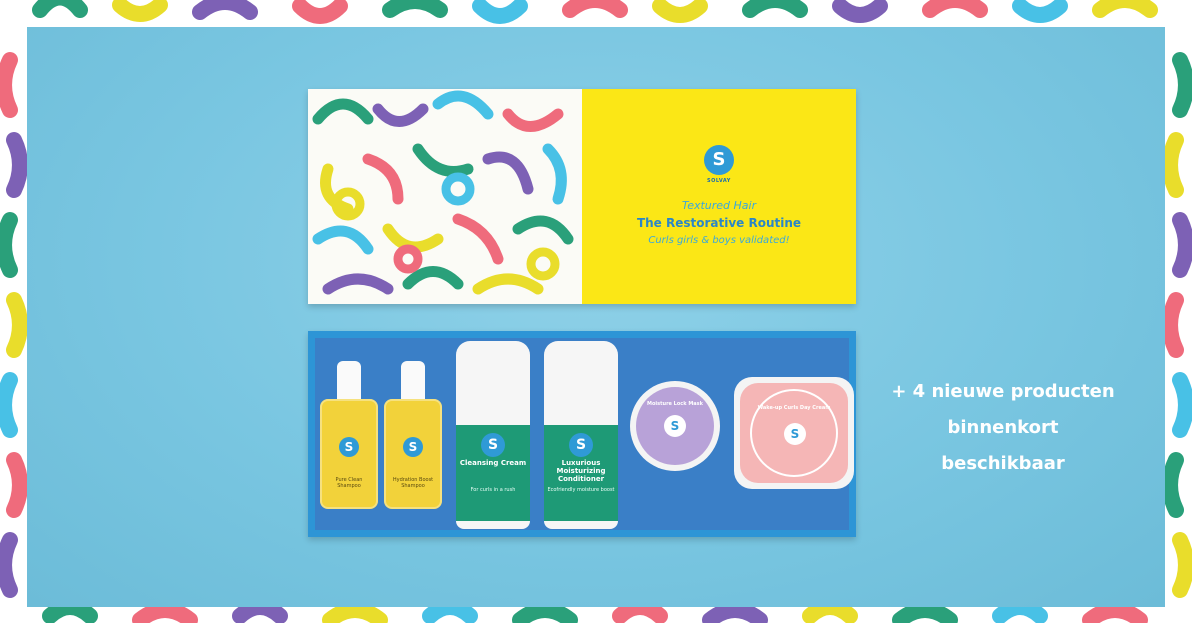  What do you see at coordinates (581, 490) in the screenshot?
I see `product-detail: Ecofriendly moisture boost` at bounding box center [581, 490].